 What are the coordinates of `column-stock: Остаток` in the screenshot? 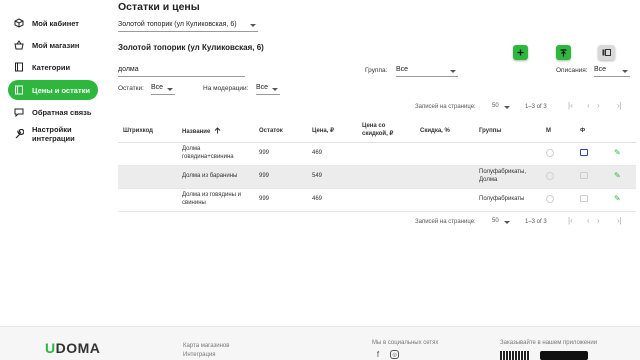 It's located at (271, 131).